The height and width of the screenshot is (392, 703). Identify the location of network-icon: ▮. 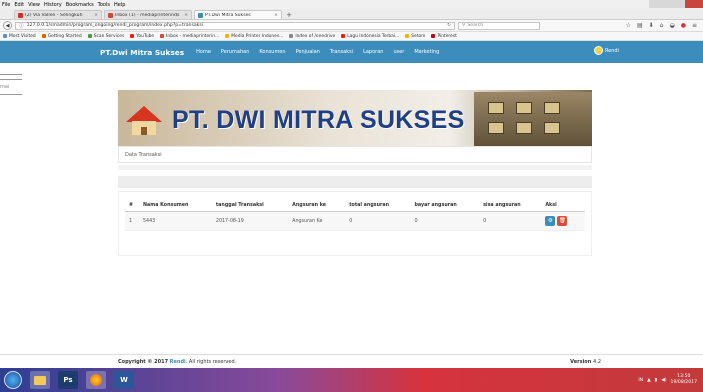
(656, 380).